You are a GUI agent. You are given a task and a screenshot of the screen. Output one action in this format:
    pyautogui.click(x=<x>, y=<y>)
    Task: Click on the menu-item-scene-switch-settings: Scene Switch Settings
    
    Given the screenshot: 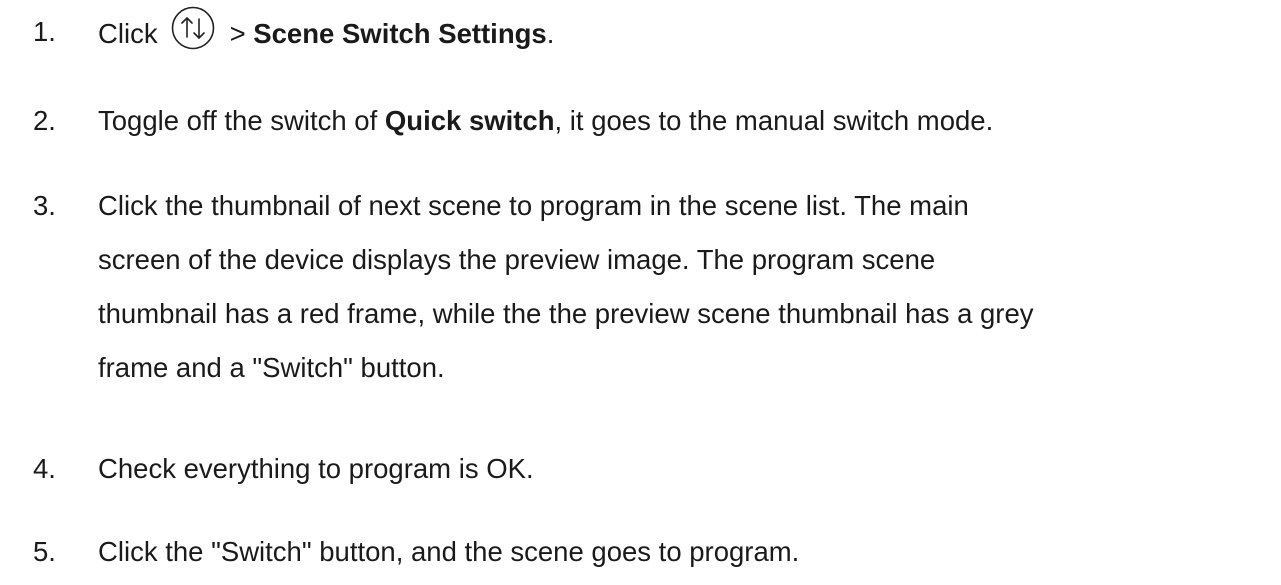 What is the action you would take?
    pyautogui.click(x=400, y=33)
    